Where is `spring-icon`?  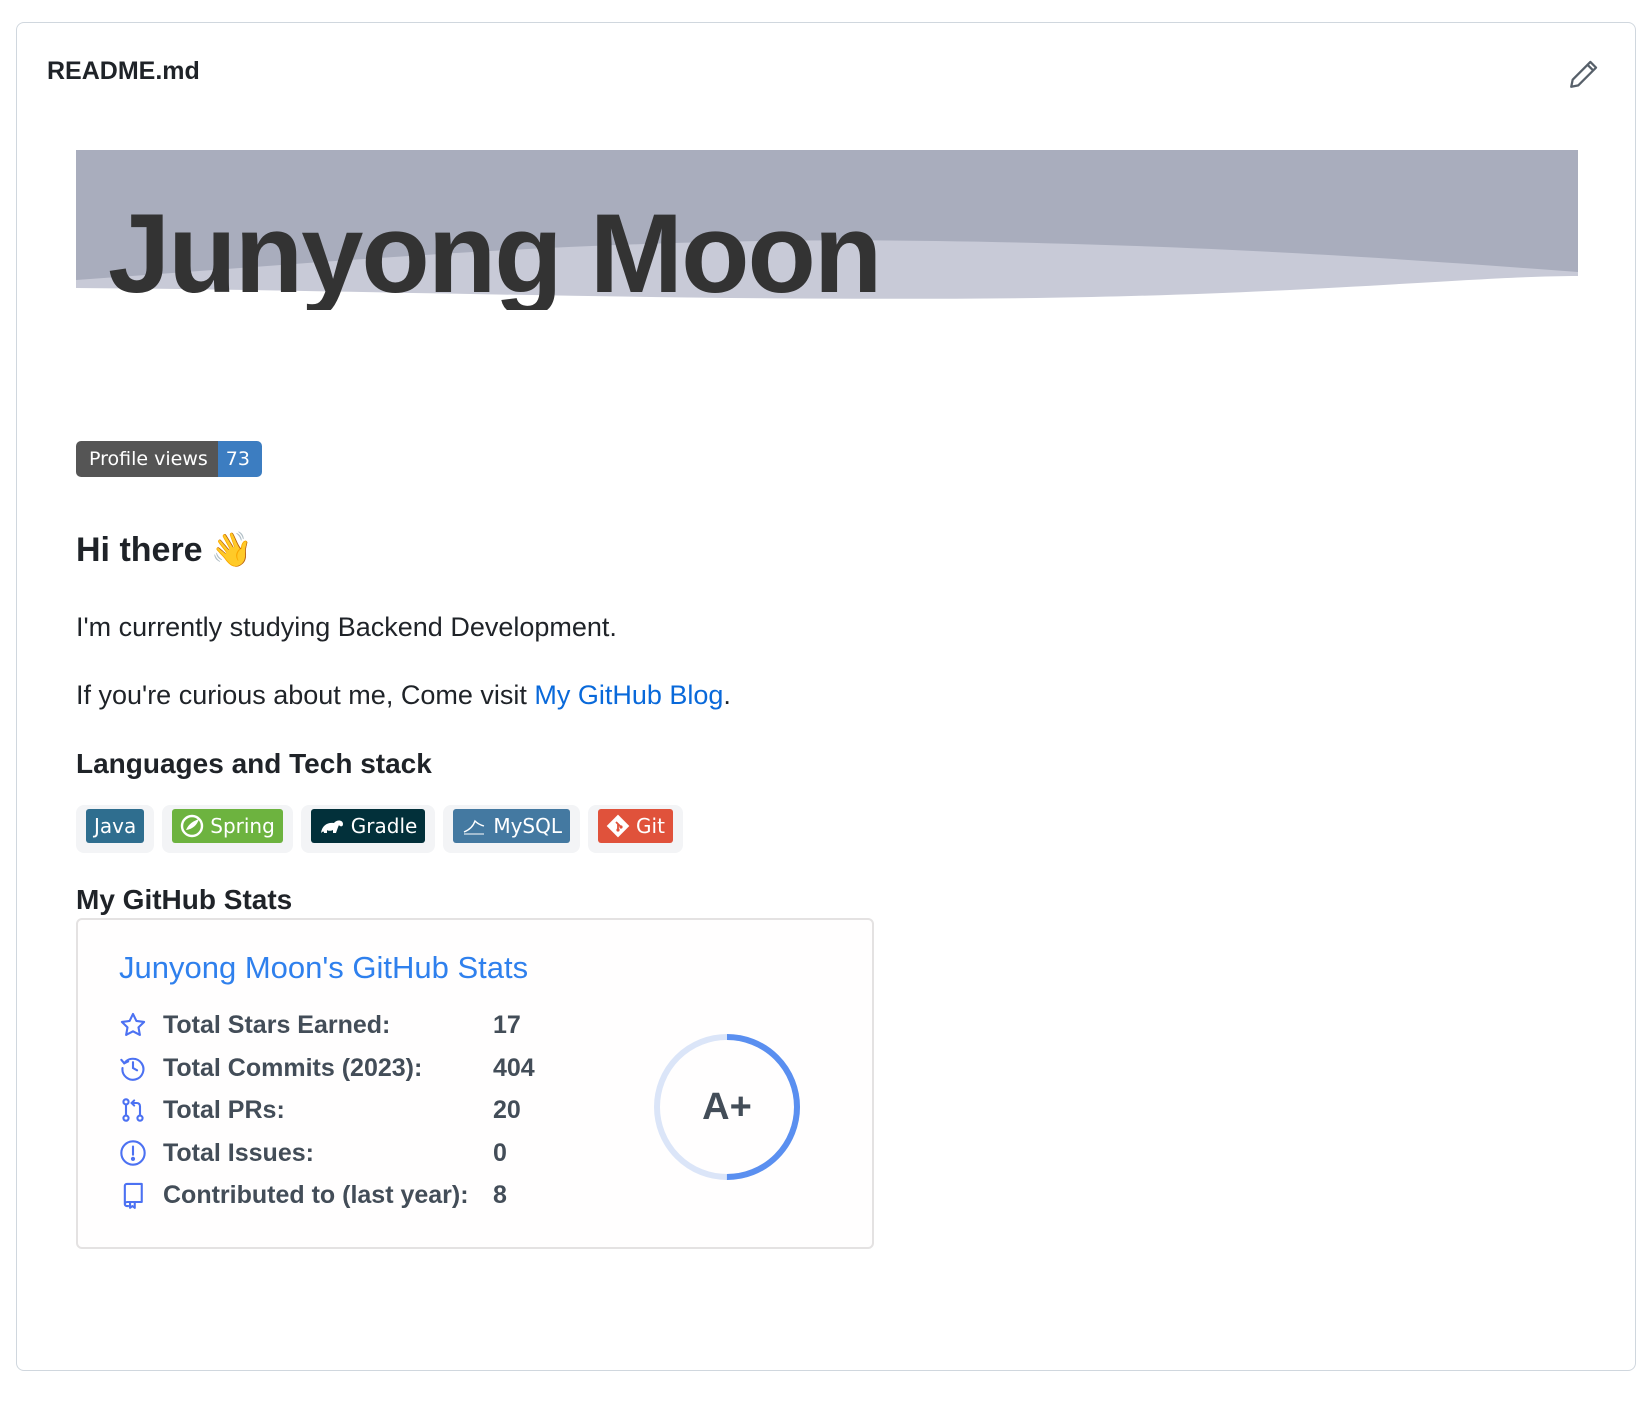
spring-icon is located at coordinates (192, 826).